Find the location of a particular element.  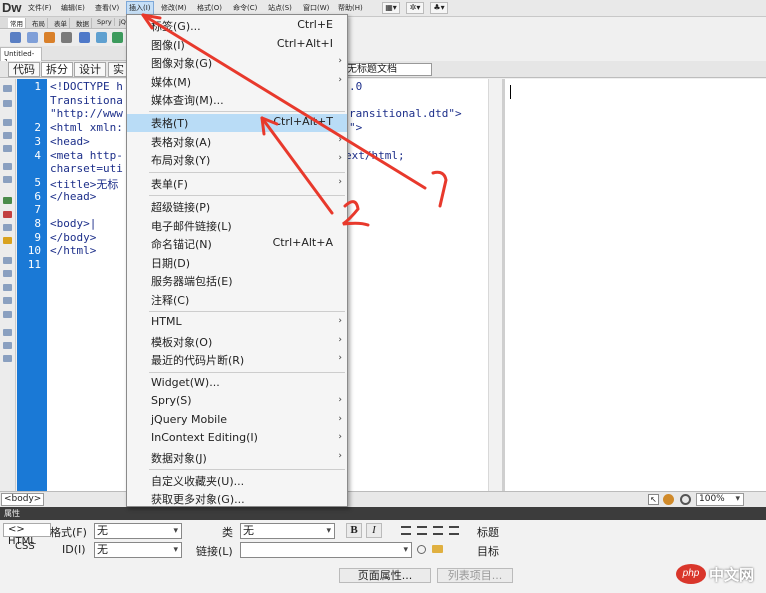

table-icon is located at coordinates (84, 37).